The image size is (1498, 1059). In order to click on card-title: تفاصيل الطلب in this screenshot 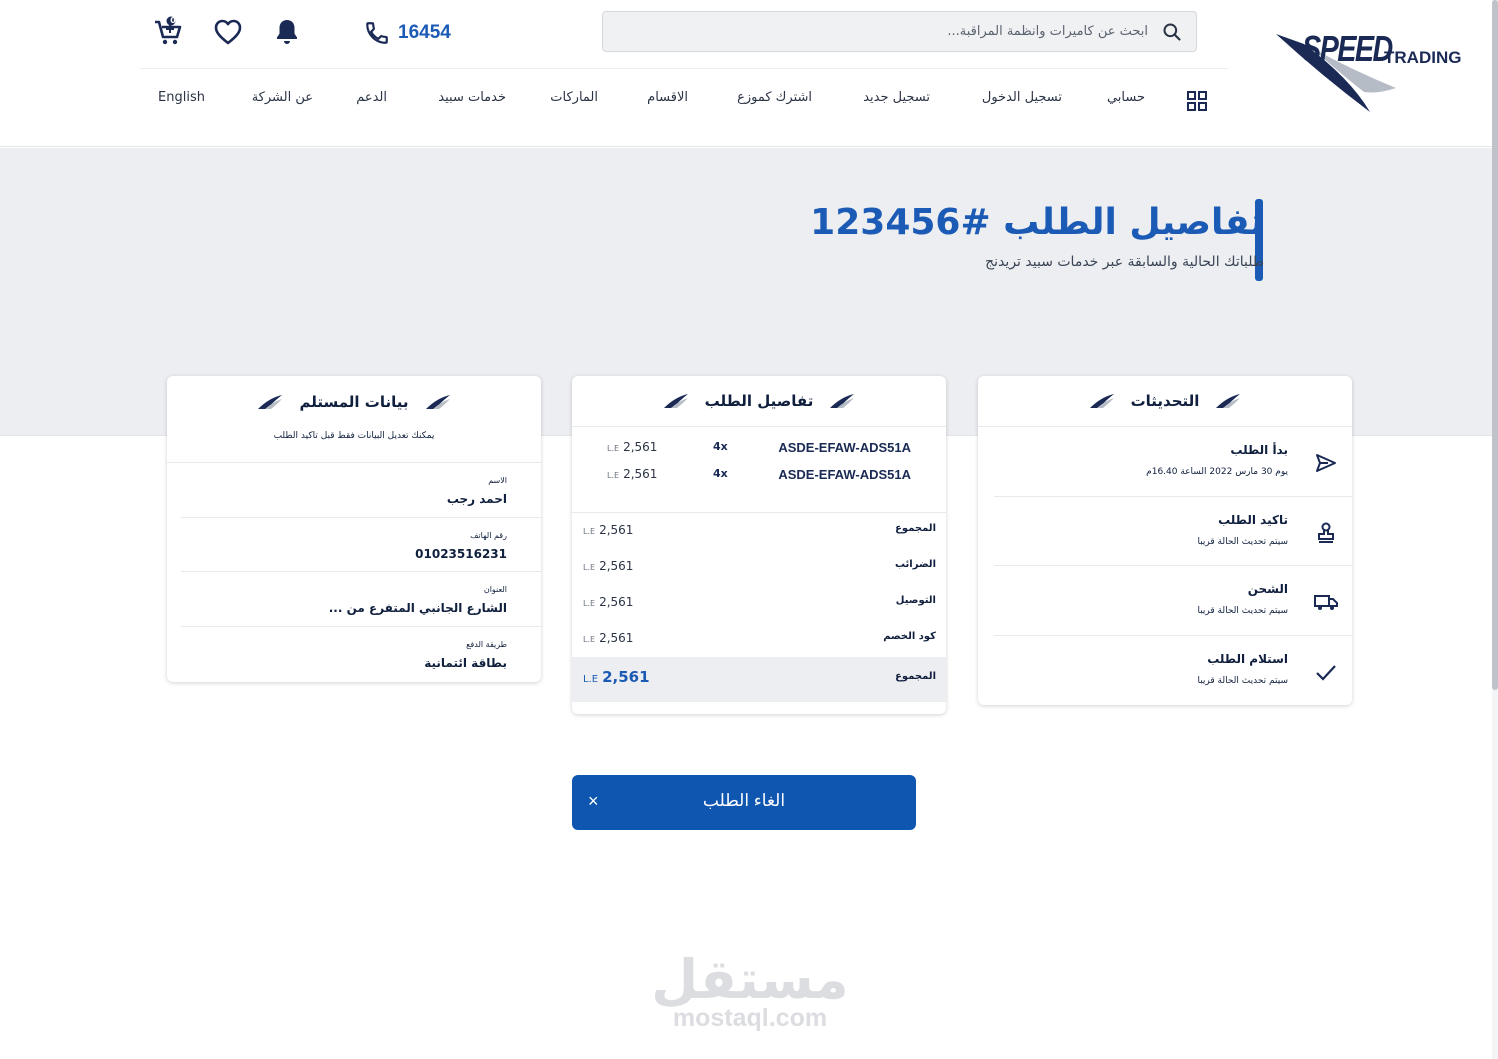, I will do `click(759, 401)`.